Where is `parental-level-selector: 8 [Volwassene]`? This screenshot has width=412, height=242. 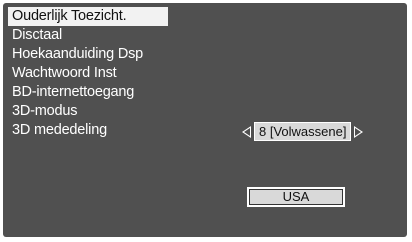 parental-level-selector: 8 [Volwassene] is located at coordinates (303, 131).